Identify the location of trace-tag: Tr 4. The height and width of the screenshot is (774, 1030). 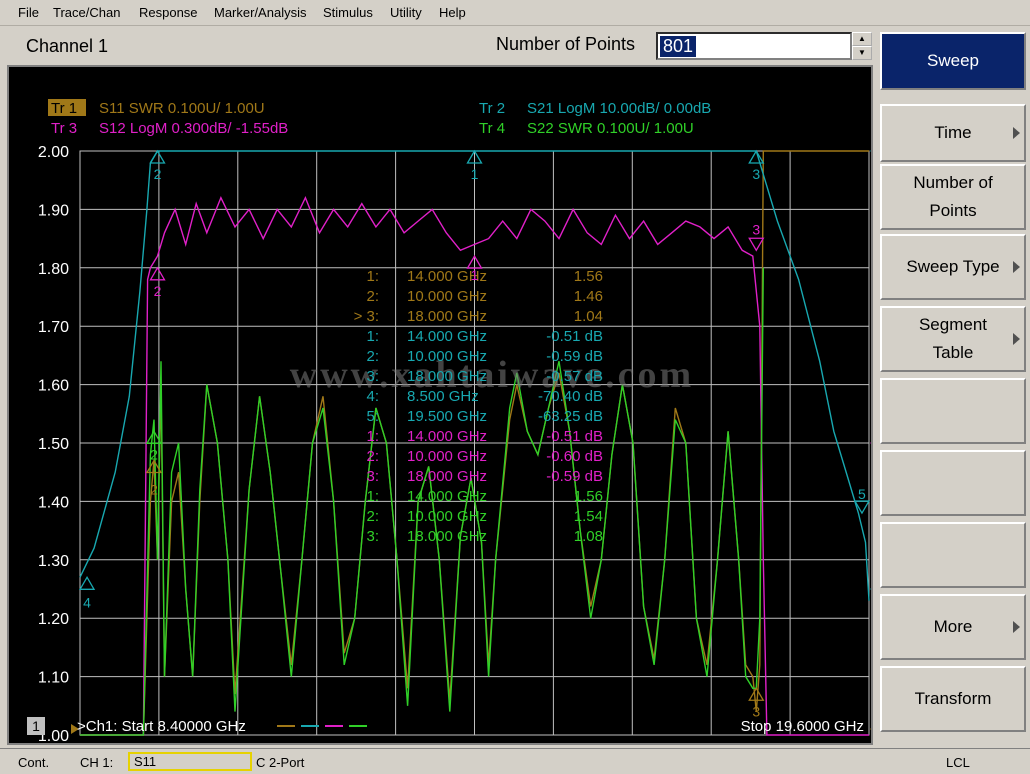
(492, 128).